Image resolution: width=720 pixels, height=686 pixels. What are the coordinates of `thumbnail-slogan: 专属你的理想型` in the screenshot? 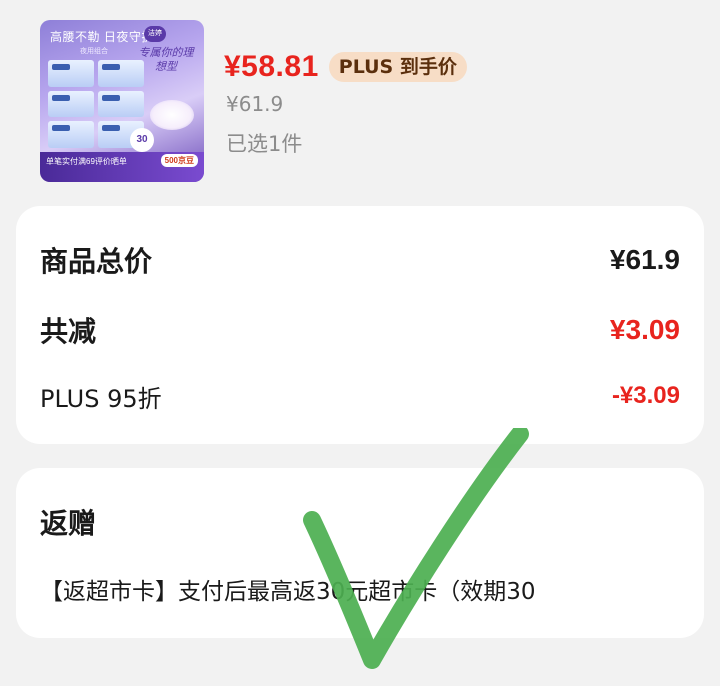 It's located at (166, 60).